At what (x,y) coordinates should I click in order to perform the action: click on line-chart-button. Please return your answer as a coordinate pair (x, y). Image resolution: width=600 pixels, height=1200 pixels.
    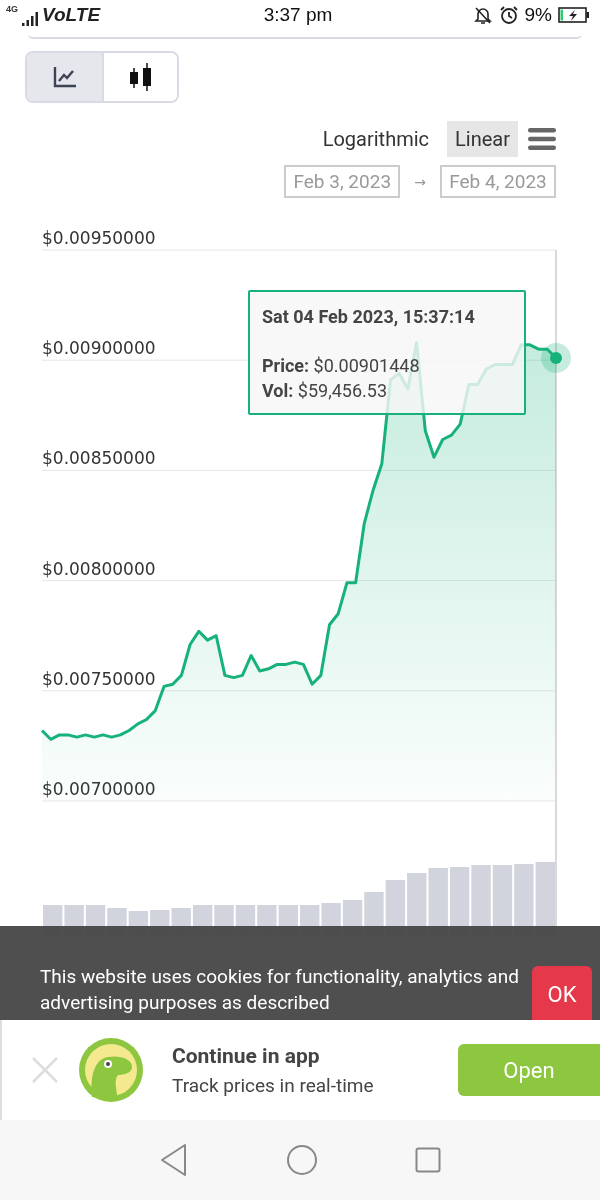
    Looking at the image, I should click on (64, 77).